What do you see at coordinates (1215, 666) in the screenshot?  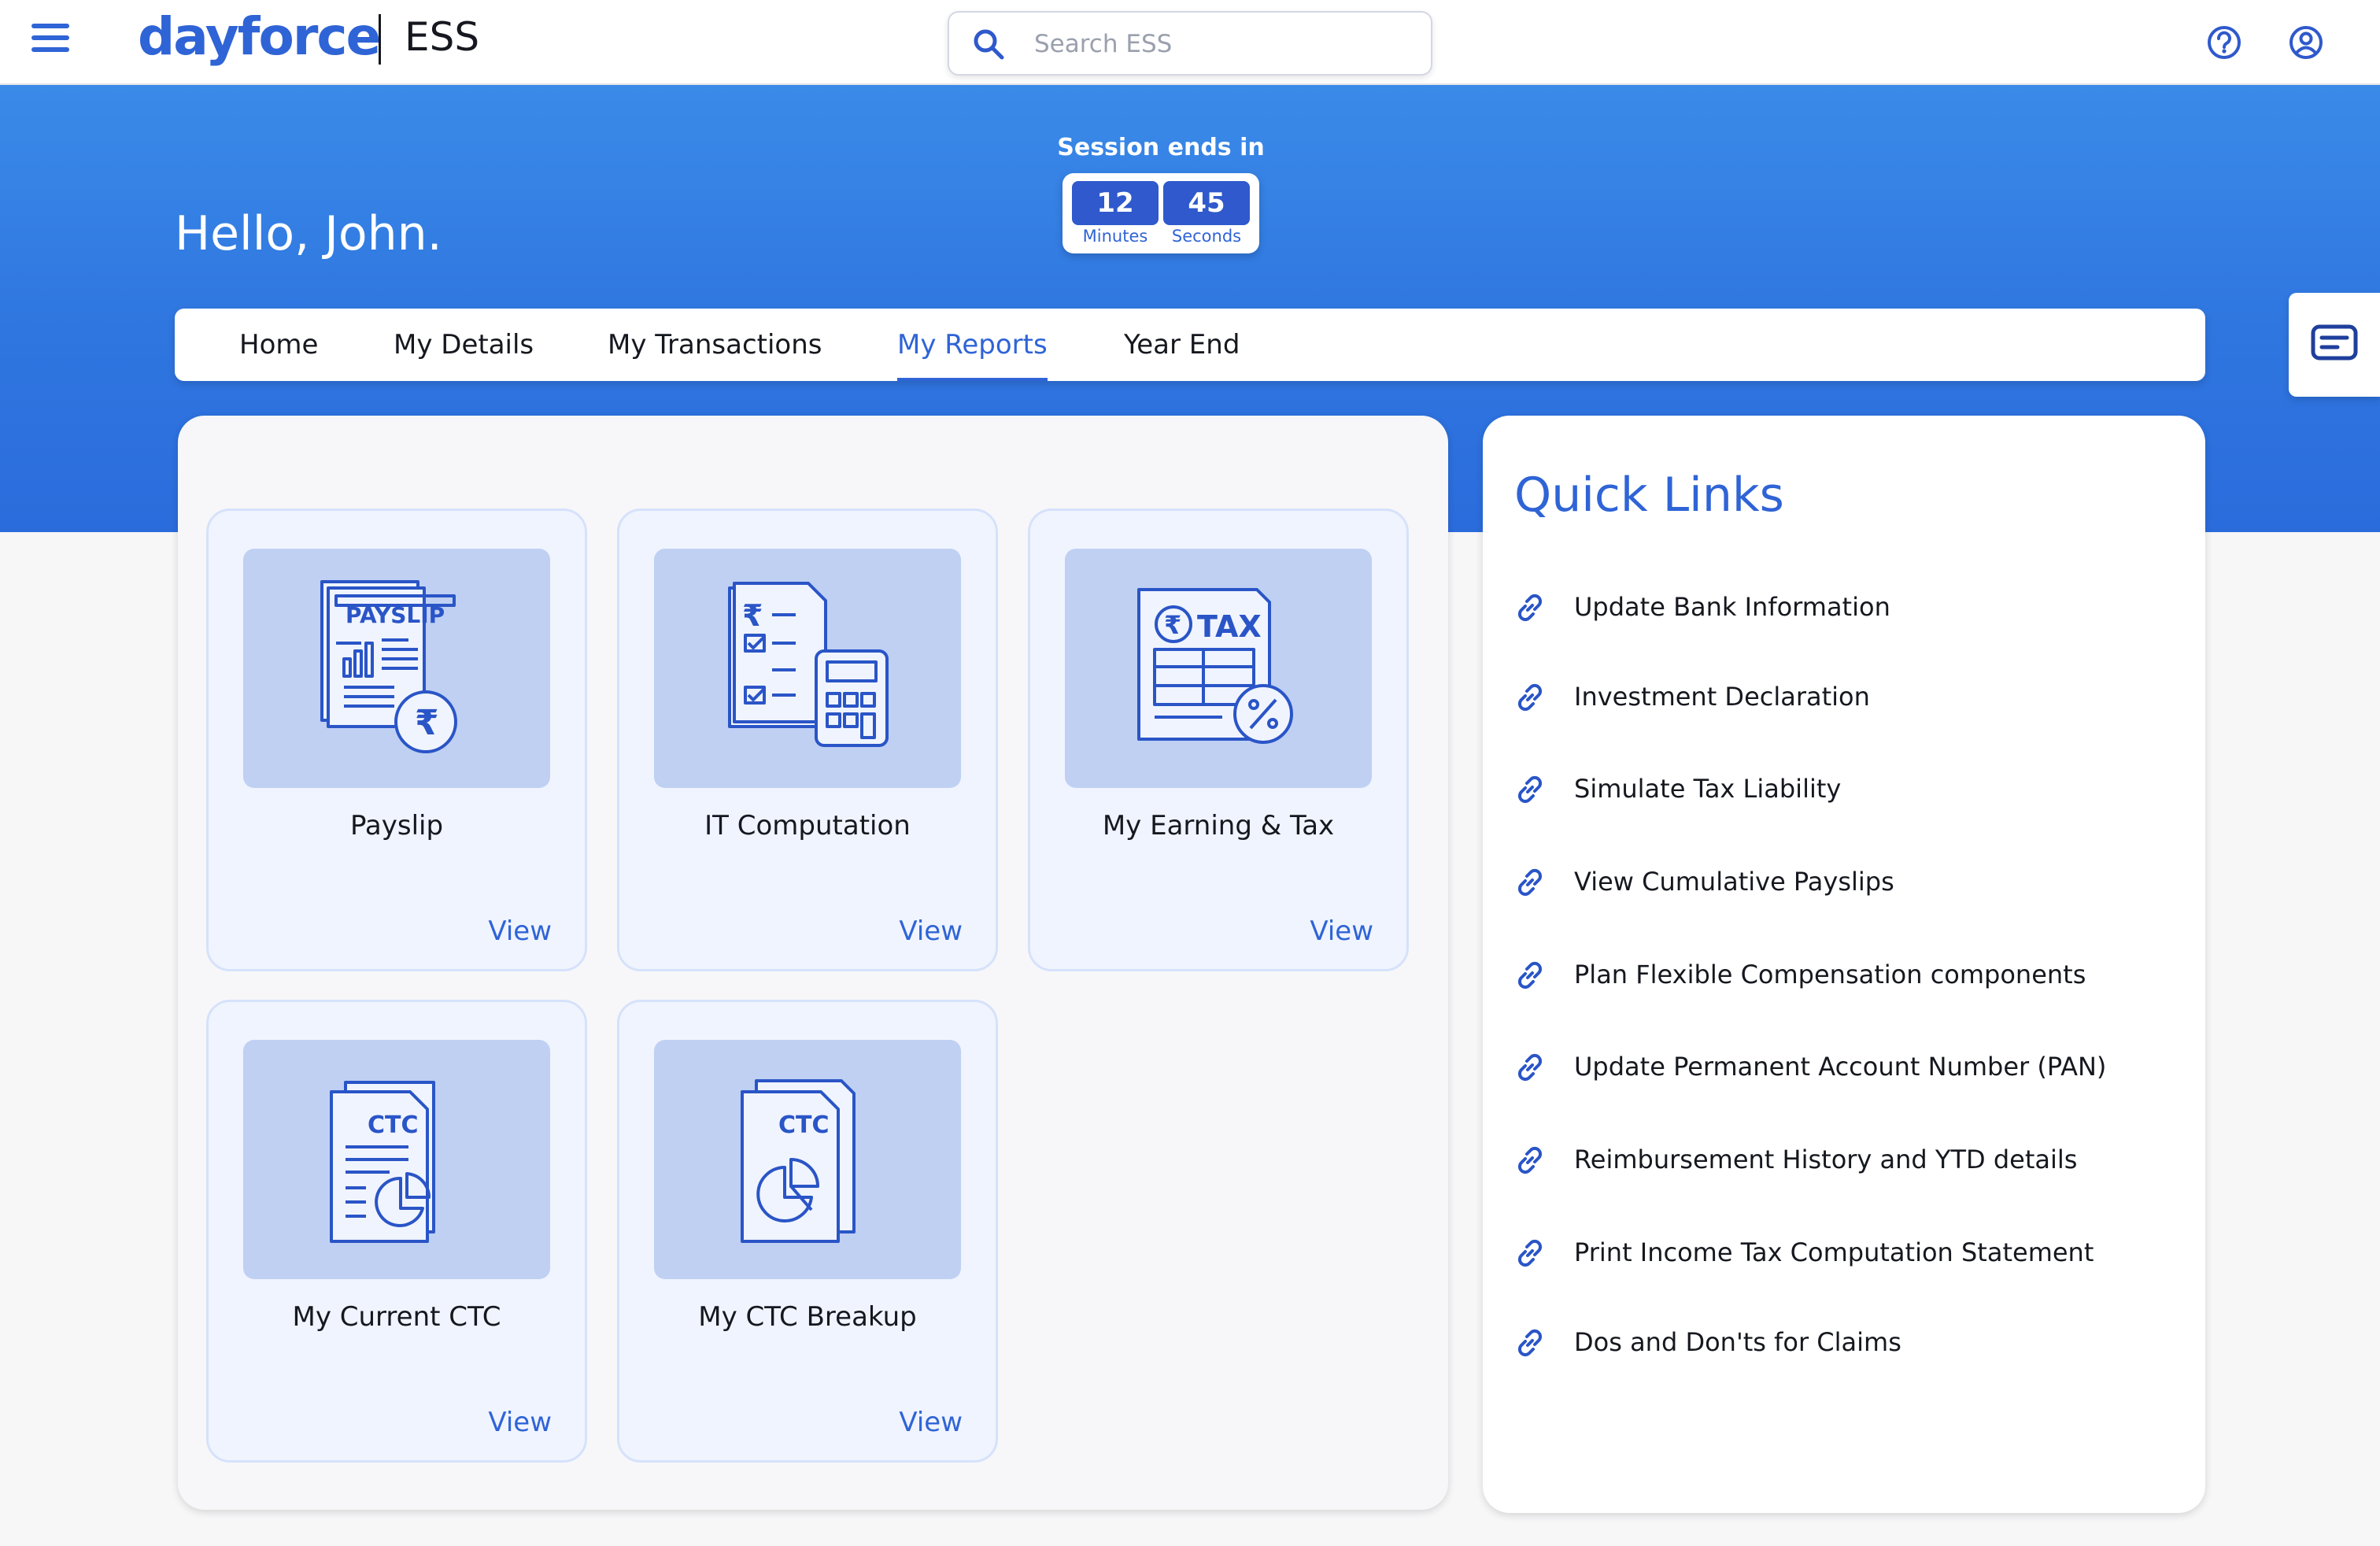 I see `earning-tax-icon: ₹ TAX` at bounding box center [1215, 666].